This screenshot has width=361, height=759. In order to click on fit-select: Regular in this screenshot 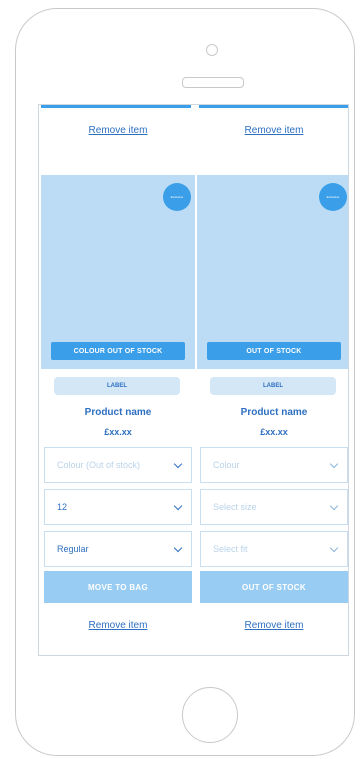, I will do `click(118, 549)`.